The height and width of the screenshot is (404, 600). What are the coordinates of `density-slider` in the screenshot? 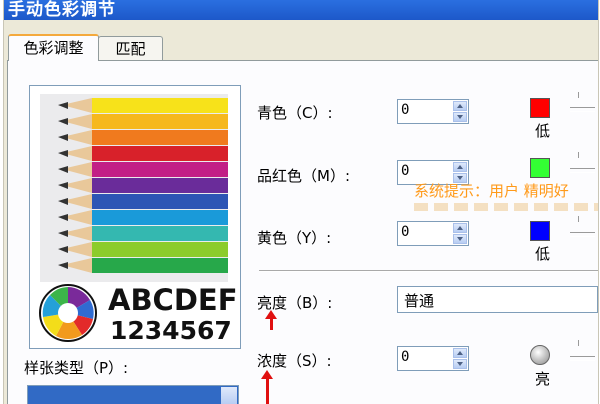 It's located at (582, 358).